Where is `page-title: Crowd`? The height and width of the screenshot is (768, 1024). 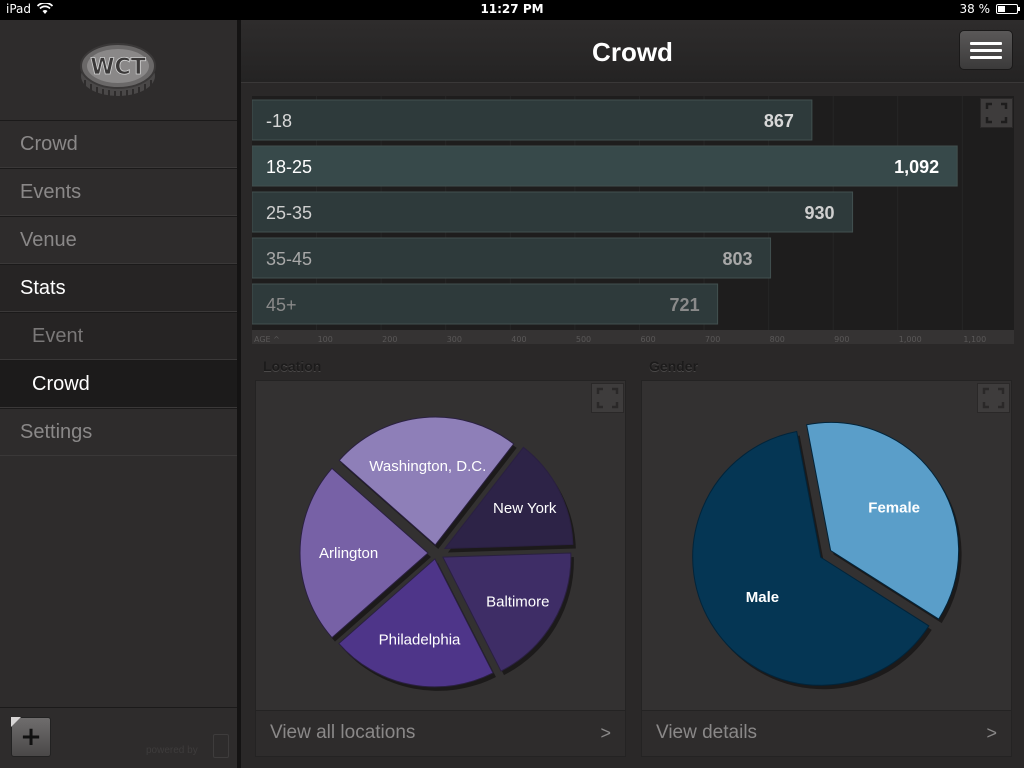
page-title: Crowd is located at coordinates (632, 52).